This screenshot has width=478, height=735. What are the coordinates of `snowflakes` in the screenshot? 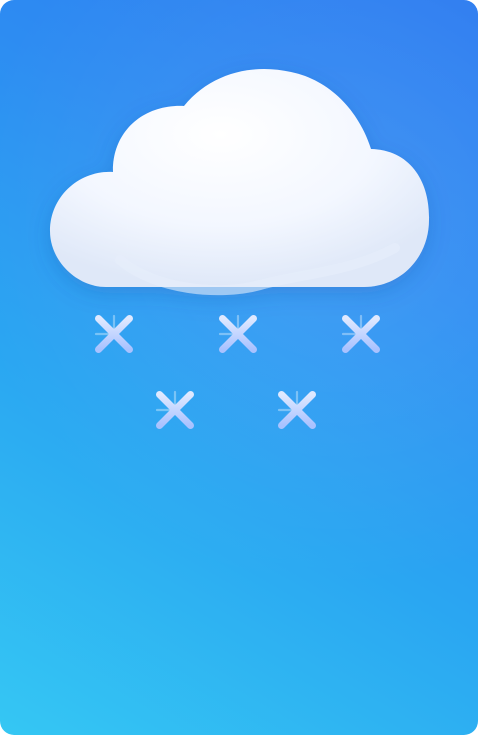 It's located at (237, 372).